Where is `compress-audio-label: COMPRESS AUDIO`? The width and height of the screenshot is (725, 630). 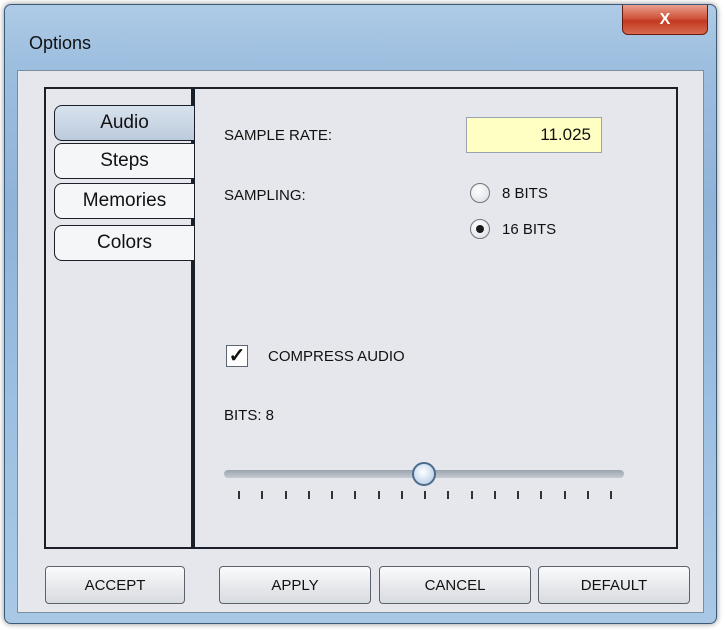 compress-audio-label: COMPRESS AUDIO is located at coordinates (336, 356).